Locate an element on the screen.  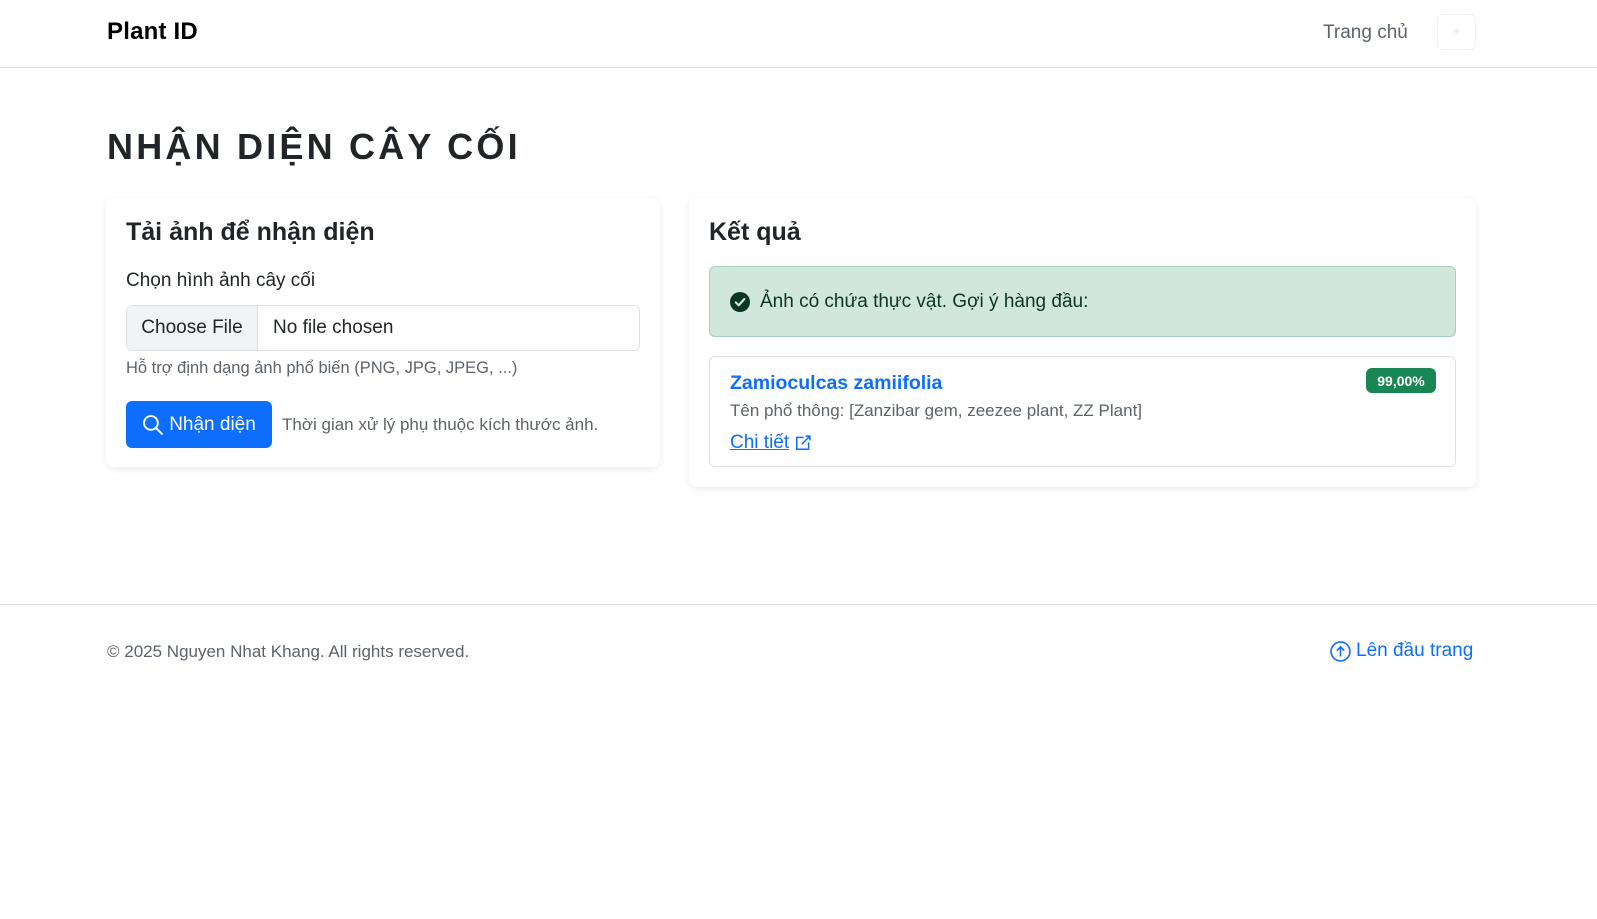
arrow-up-circle-icon is located at coordinates (1340, 651).